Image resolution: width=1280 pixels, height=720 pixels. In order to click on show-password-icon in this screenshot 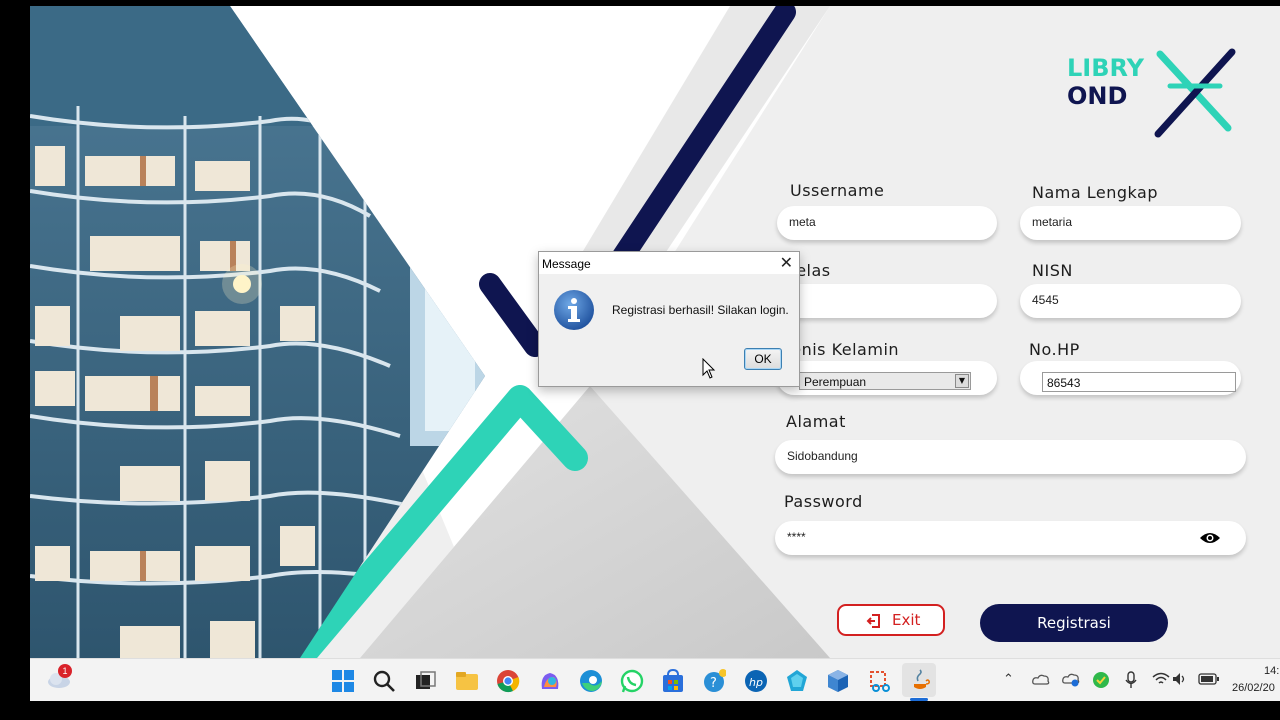, I will do `click(1210, 538)`.